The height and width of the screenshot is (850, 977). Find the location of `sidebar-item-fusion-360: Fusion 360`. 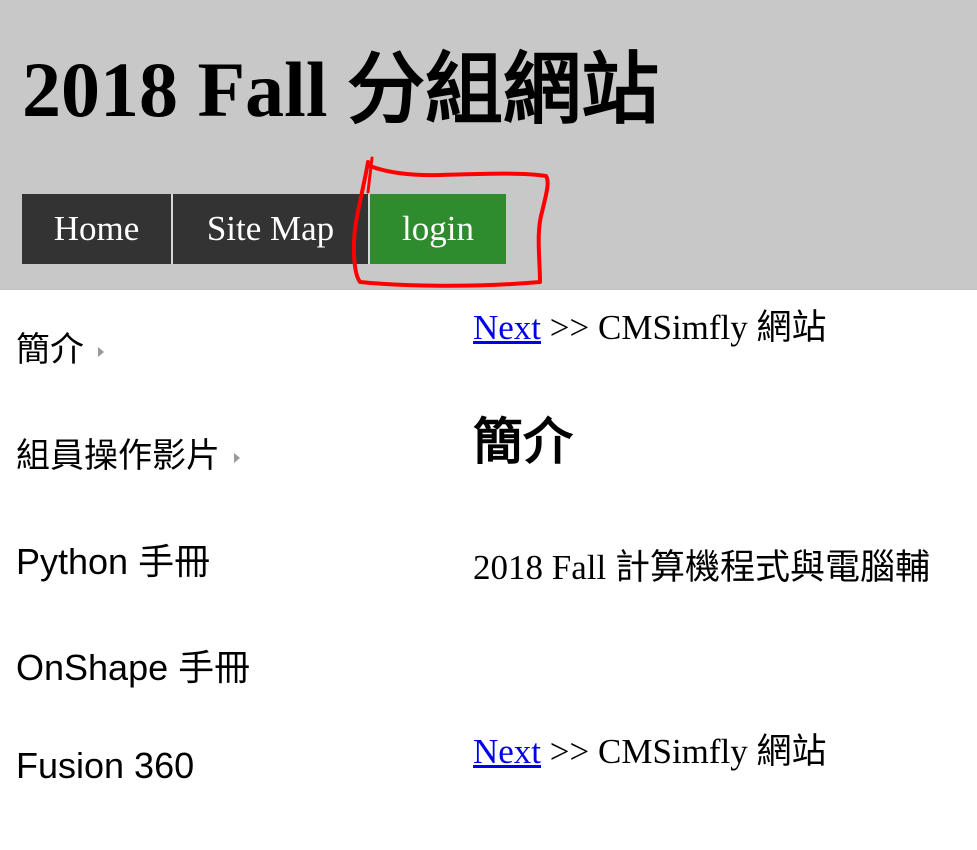

sidebar-item-fusion-360: Fusion 360 is located at coordinates (105, 766).